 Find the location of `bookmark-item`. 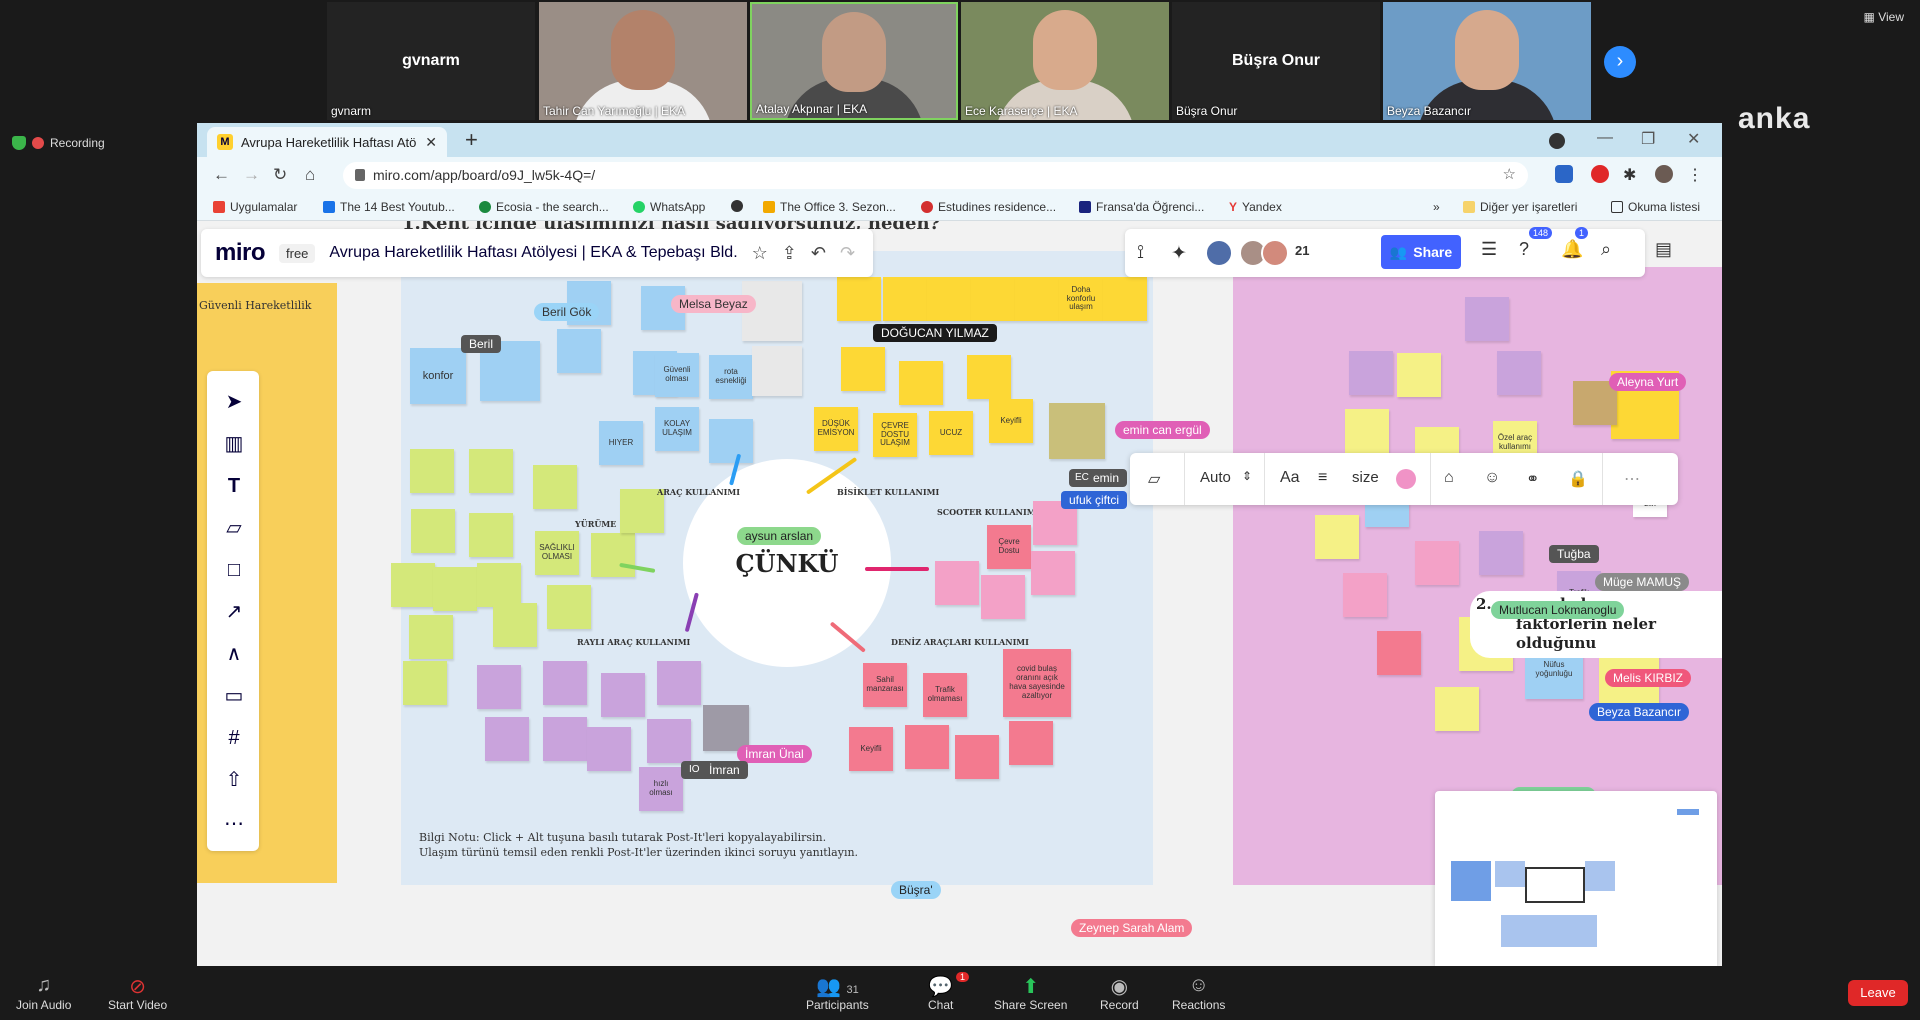

bookmark-item is located at coordinates (737, 206).